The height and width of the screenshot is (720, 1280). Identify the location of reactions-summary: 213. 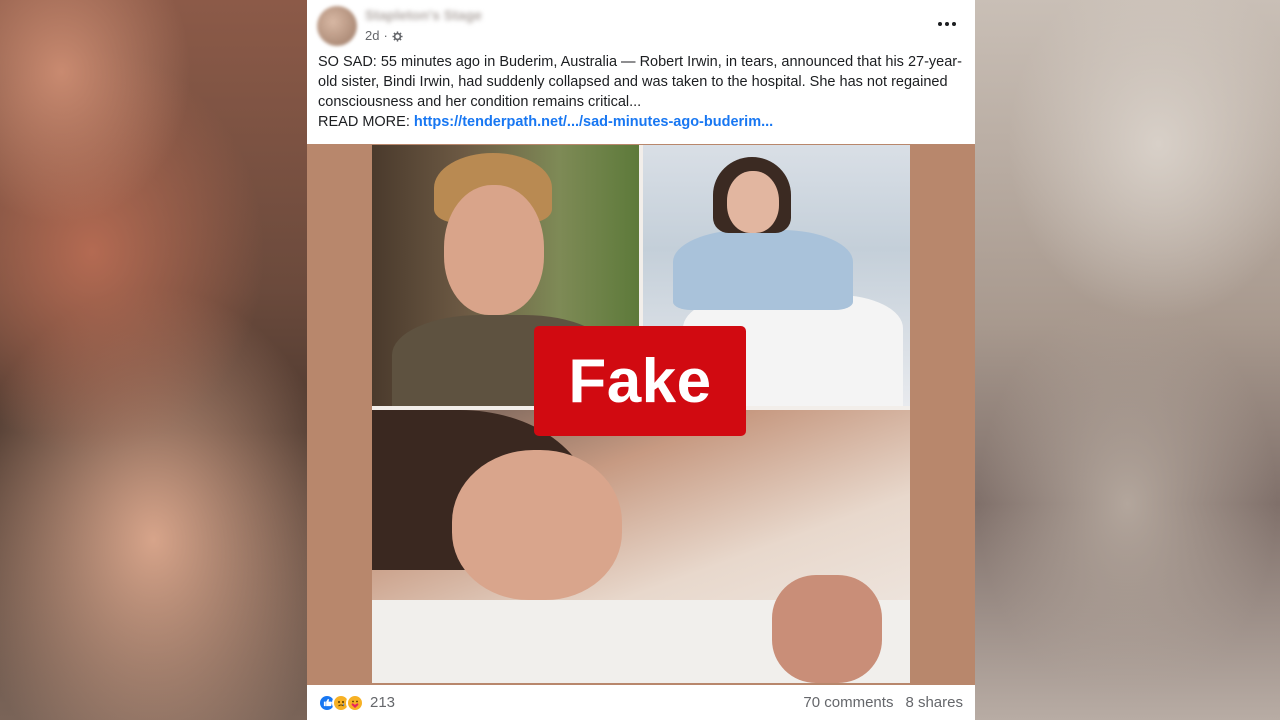
(357, 702).